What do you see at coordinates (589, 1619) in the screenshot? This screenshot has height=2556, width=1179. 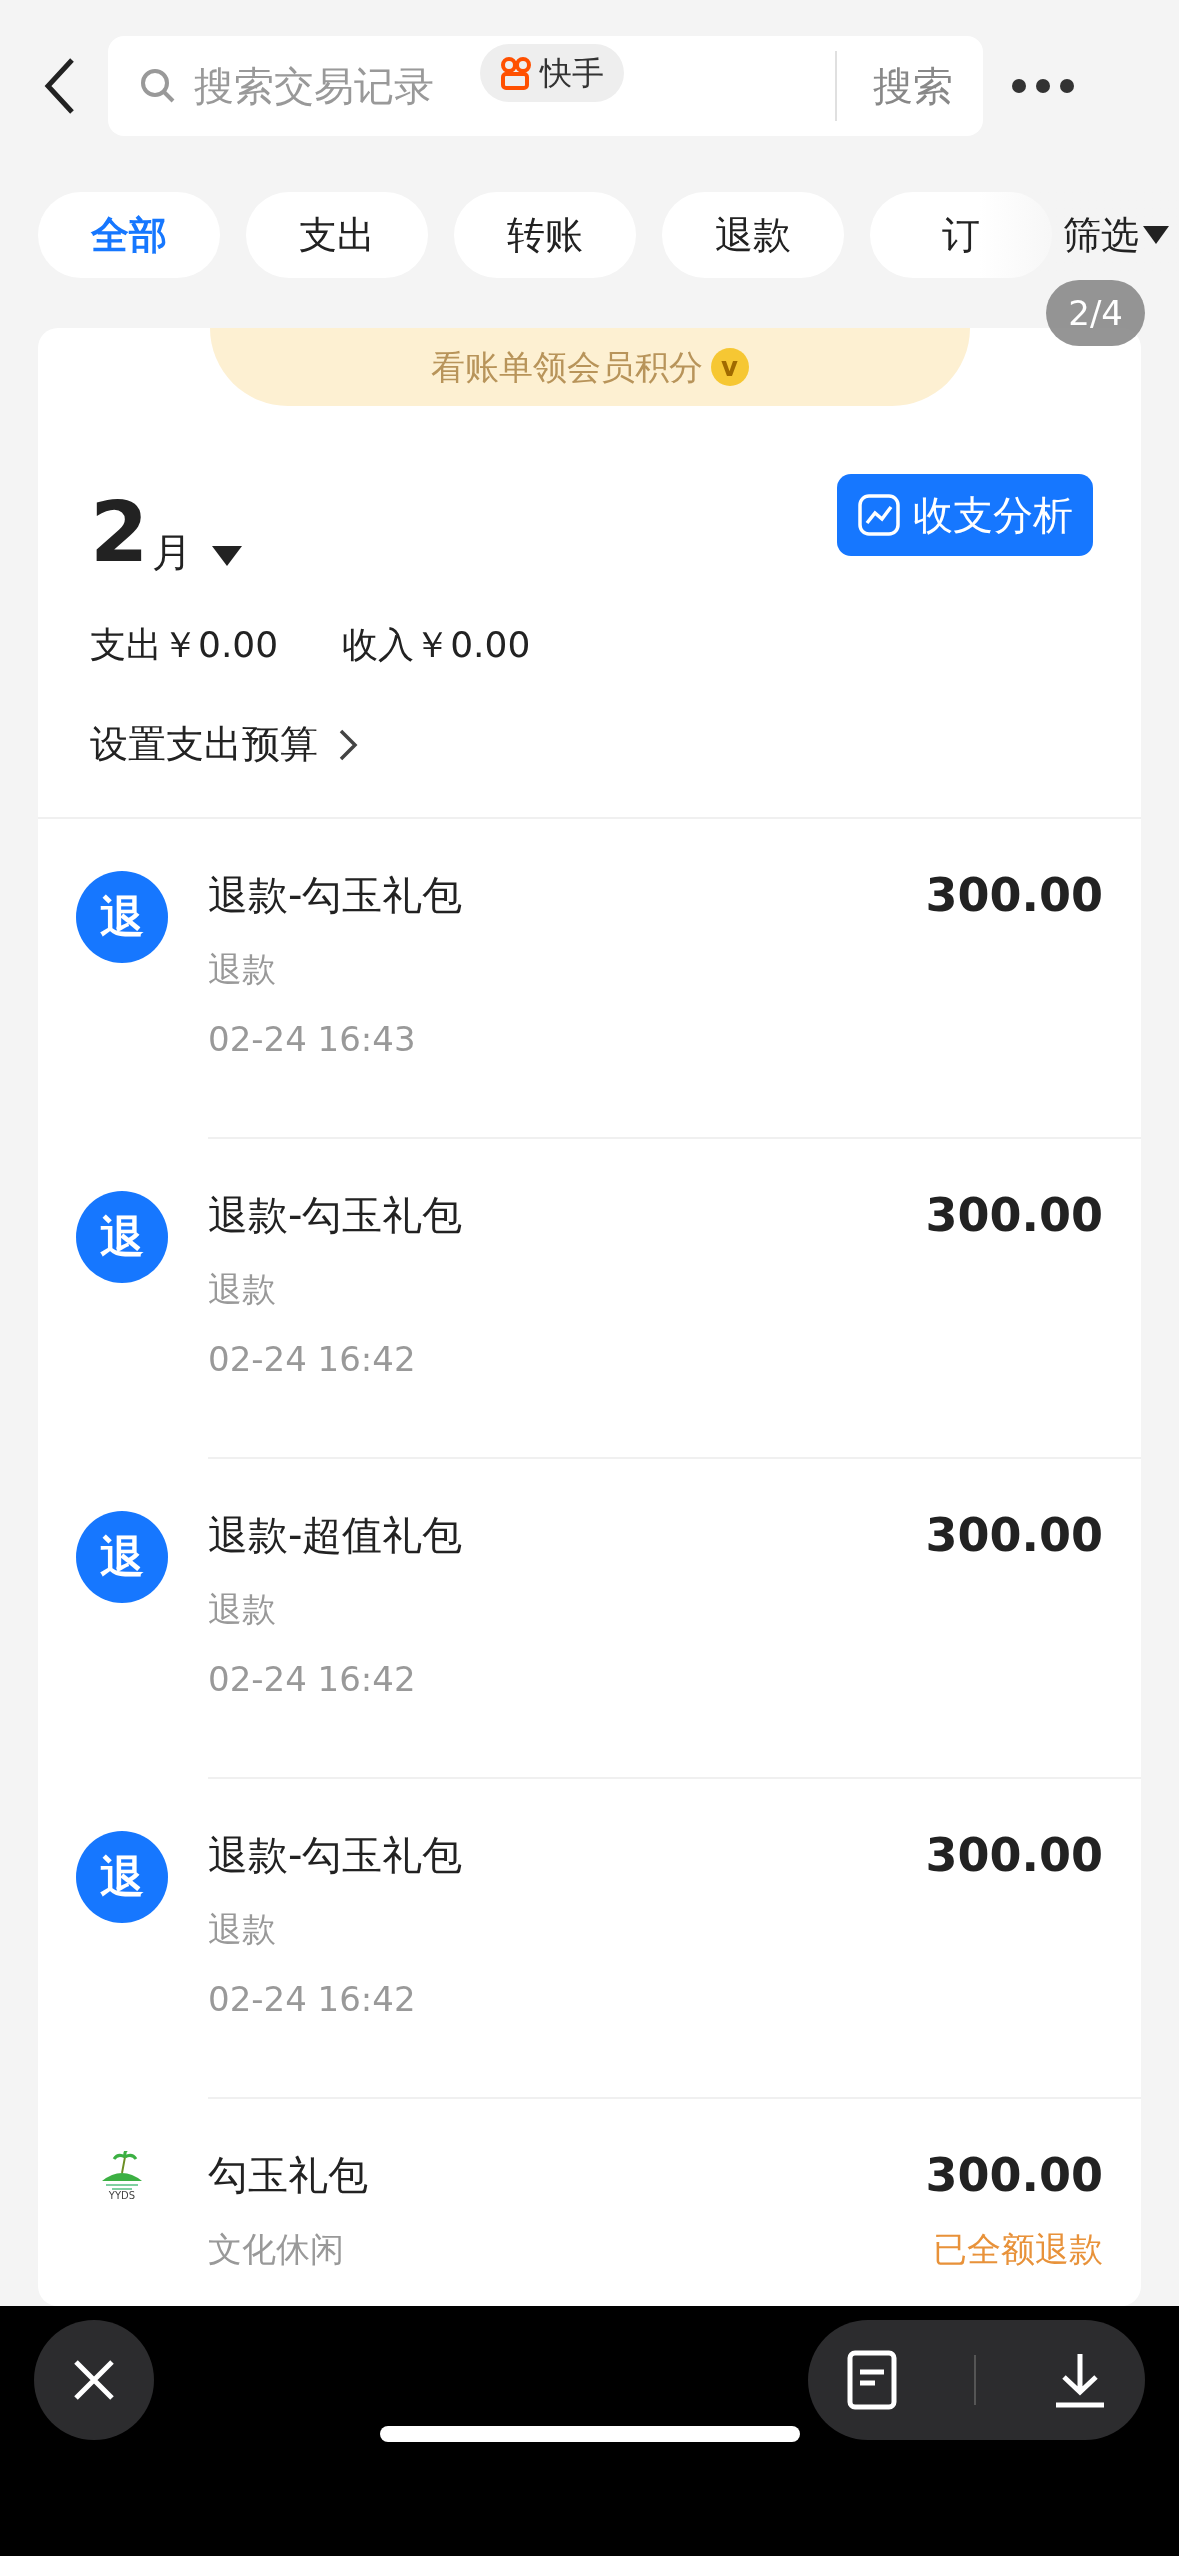 I see `transaction-row: 退 退款-超值礼包 退款 02-24 16:42 300.00` at bounding box center [589, 1619].